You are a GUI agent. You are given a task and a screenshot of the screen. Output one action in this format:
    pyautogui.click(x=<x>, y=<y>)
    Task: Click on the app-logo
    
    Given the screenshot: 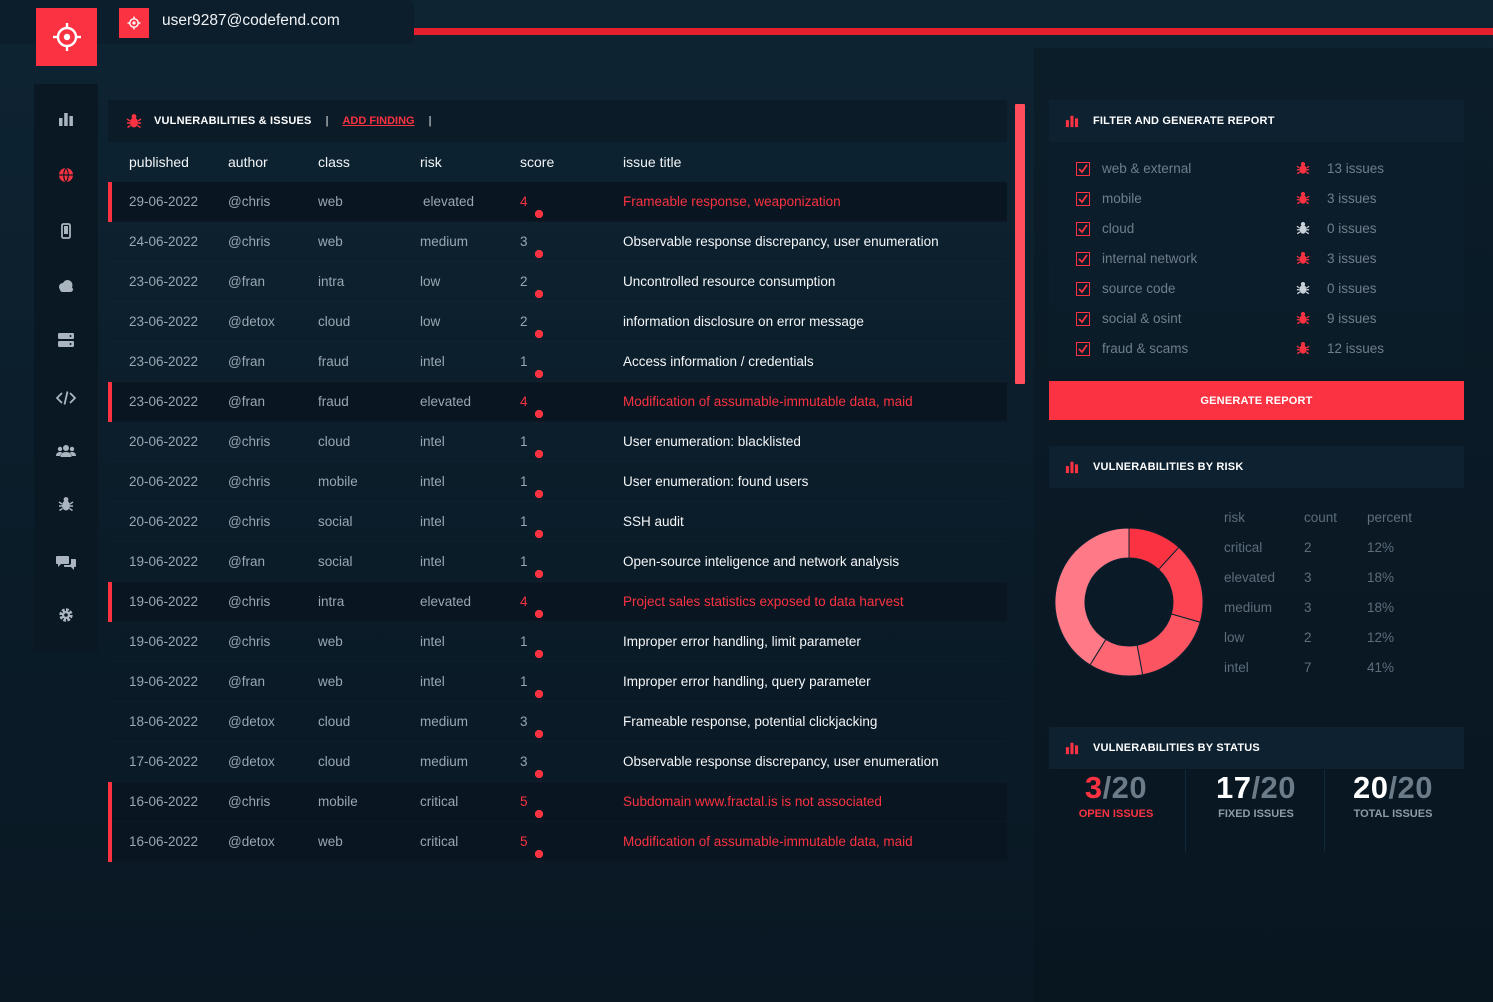 What is the action you would take?
    pyautogui.click(x=66, y=37)
    